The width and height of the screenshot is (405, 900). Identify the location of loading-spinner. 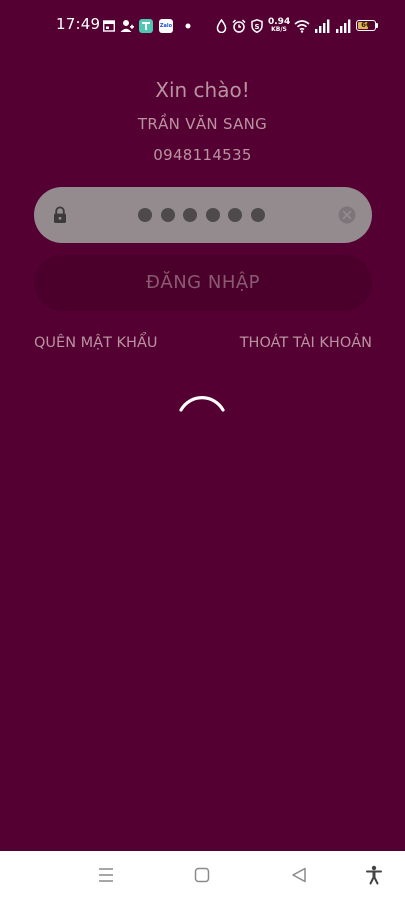
(202, 404).